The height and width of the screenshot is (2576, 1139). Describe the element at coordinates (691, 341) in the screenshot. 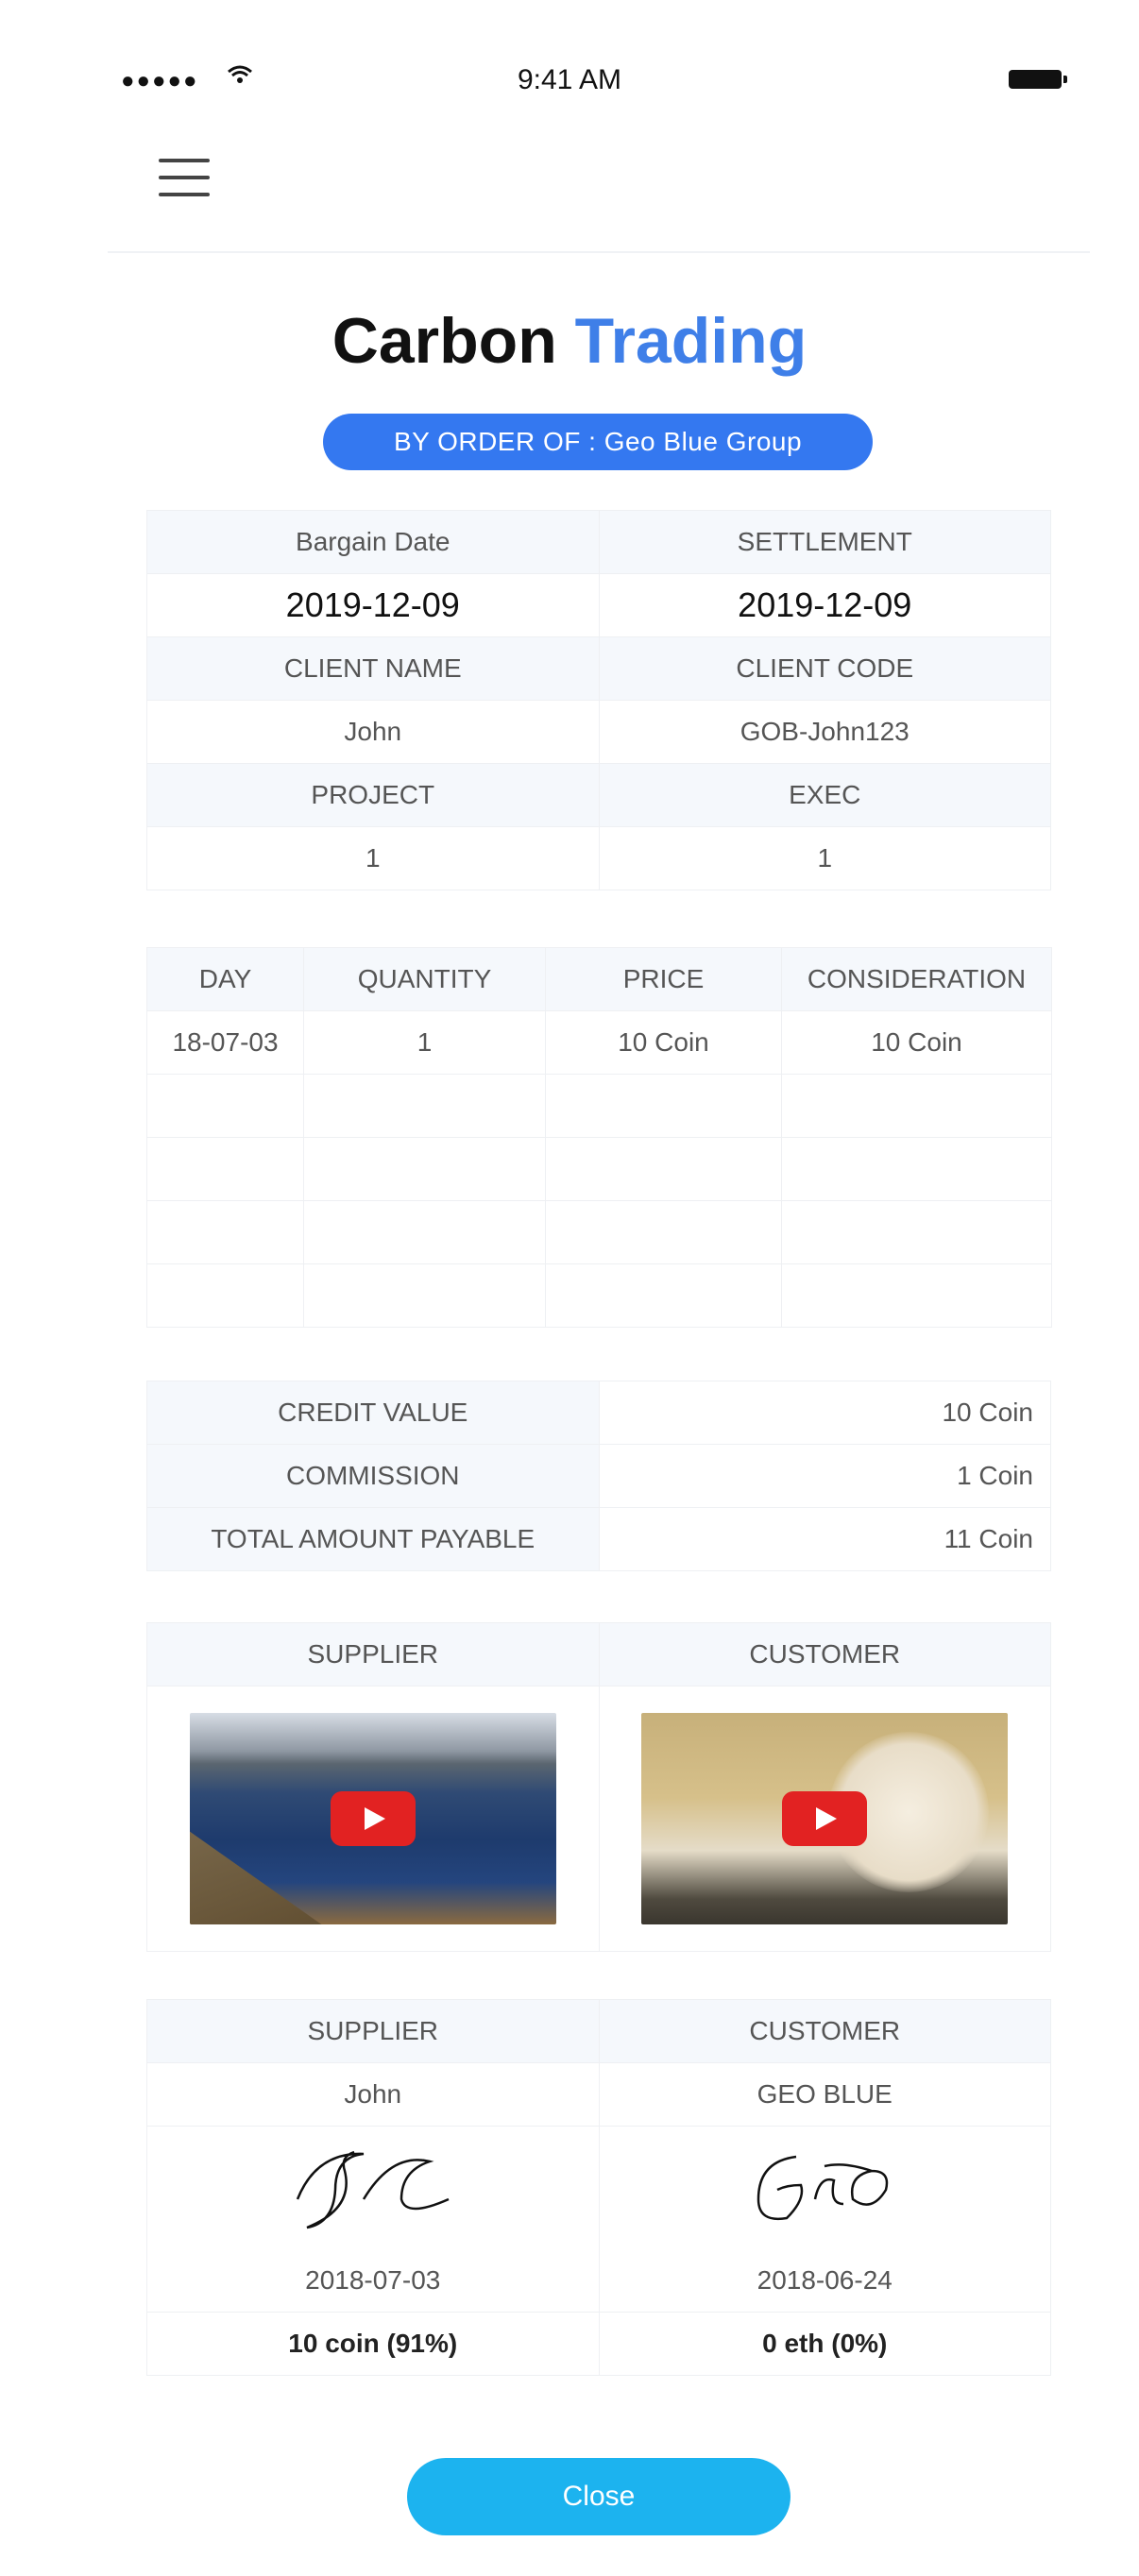

I see `title-part-2: Trading` at that location.